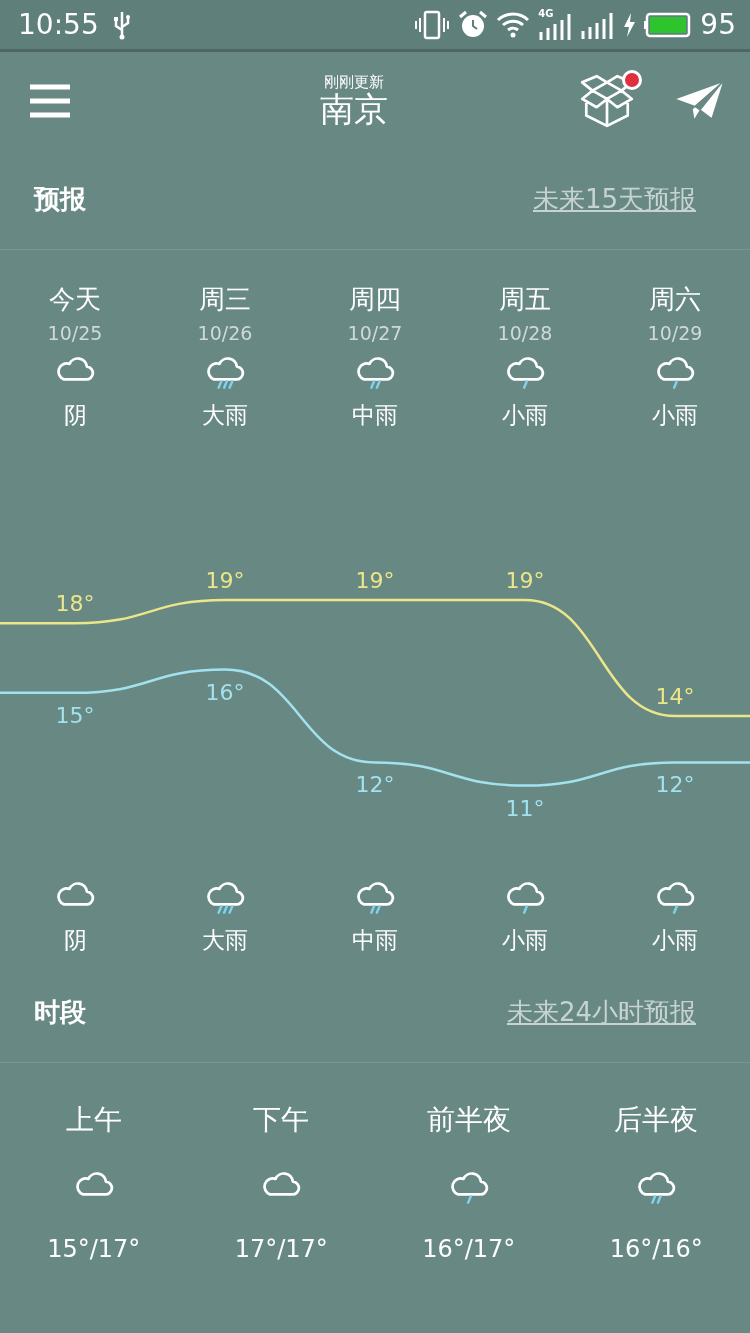 The height and width of the screenshot is (1333, 750). What do you see at coordinates (469, 1249) in the screenshot?
I see `temperature-range: 16°/17°` at bounding box center [469, 1249].